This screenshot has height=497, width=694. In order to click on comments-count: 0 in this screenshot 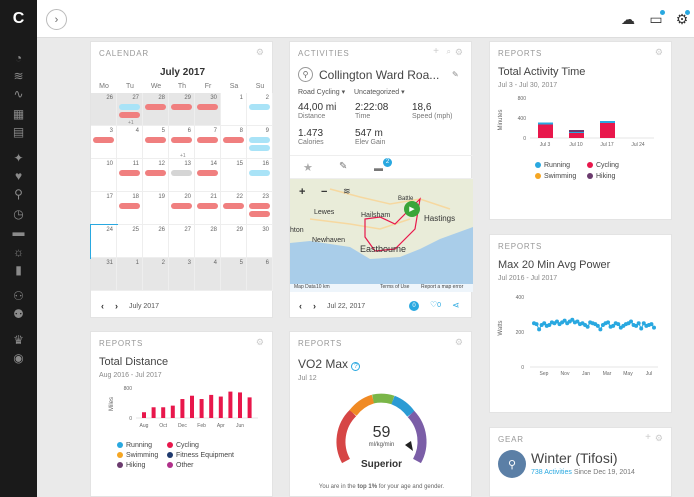, I will do `click(414, 306)`.